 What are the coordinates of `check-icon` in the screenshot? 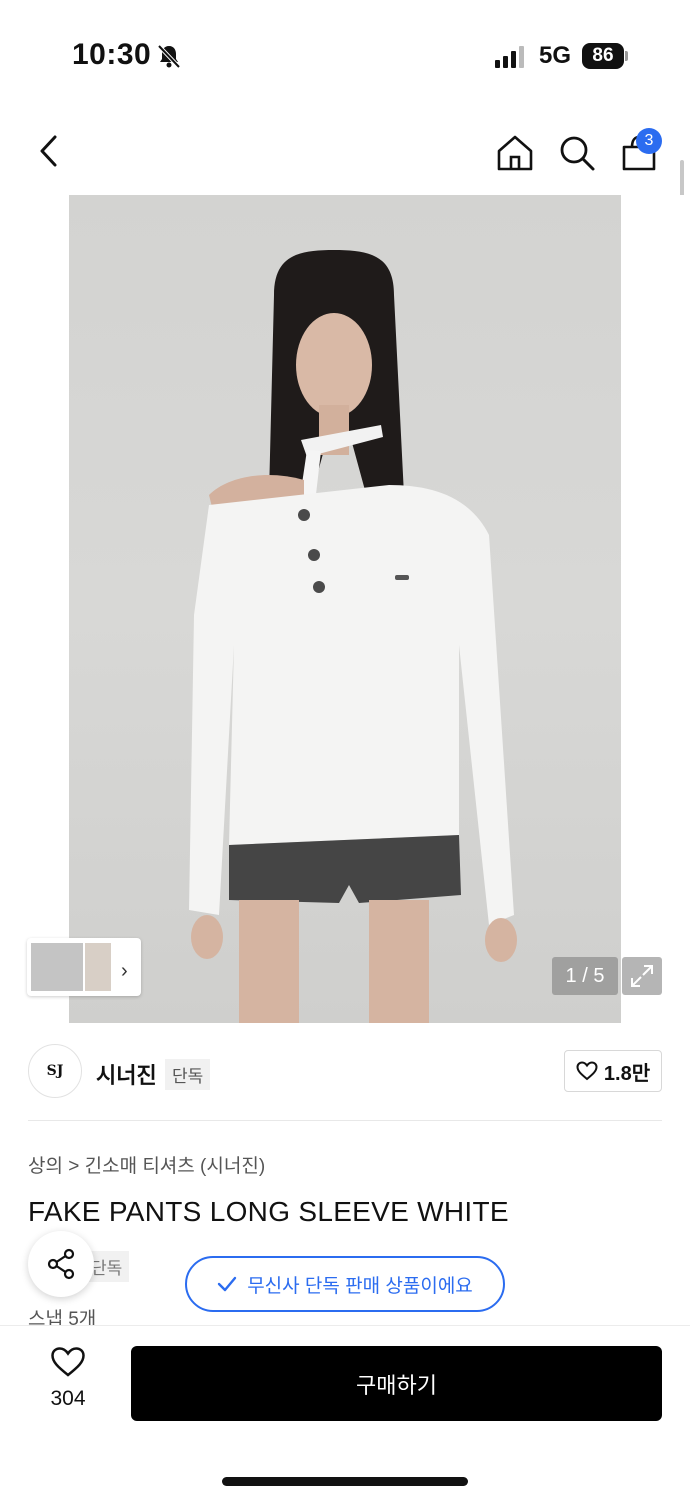 It's located at (227, 1284).